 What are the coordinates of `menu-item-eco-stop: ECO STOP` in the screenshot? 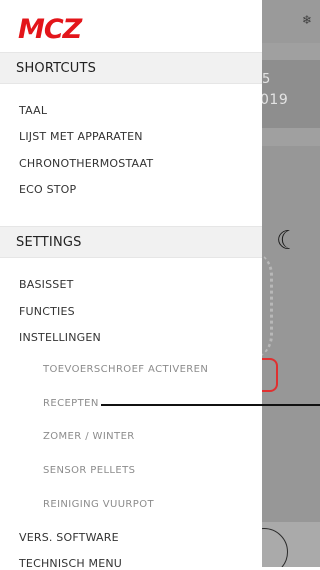 It's located at (47, 189).